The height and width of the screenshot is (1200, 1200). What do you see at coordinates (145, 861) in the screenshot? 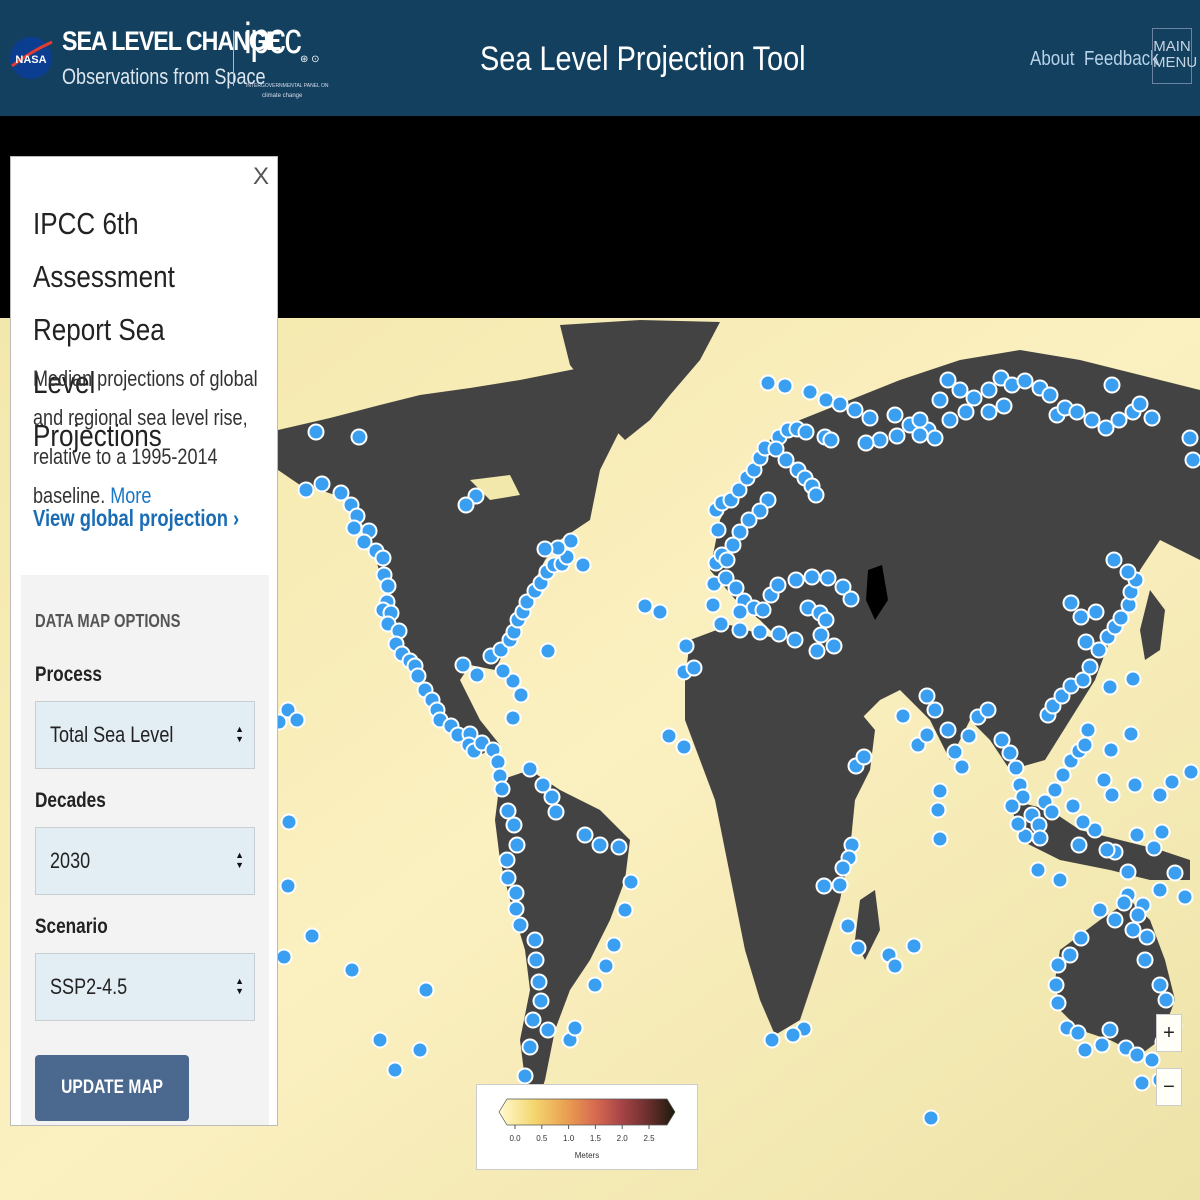
I see `decades-select: 2030 ▲ ▼` at bounding box center [145, 861].